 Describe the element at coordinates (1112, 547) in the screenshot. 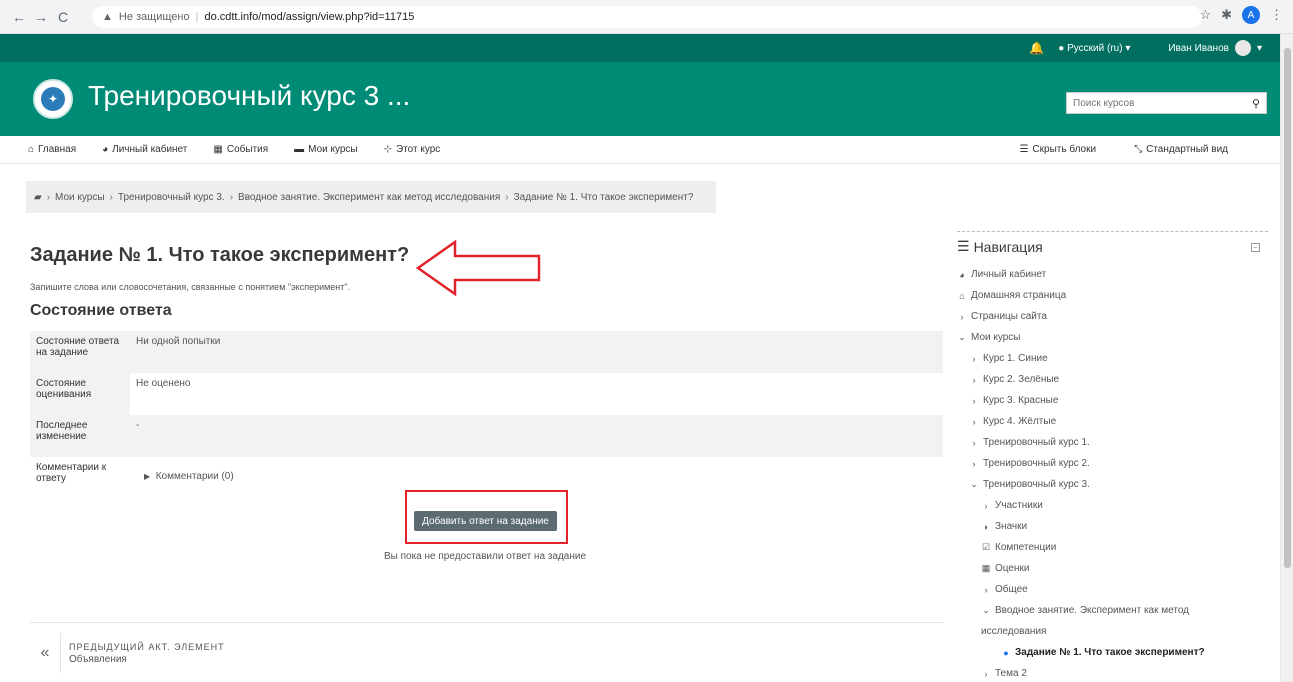

I see `nav-competencies: ☑ Компетенции` at that location.